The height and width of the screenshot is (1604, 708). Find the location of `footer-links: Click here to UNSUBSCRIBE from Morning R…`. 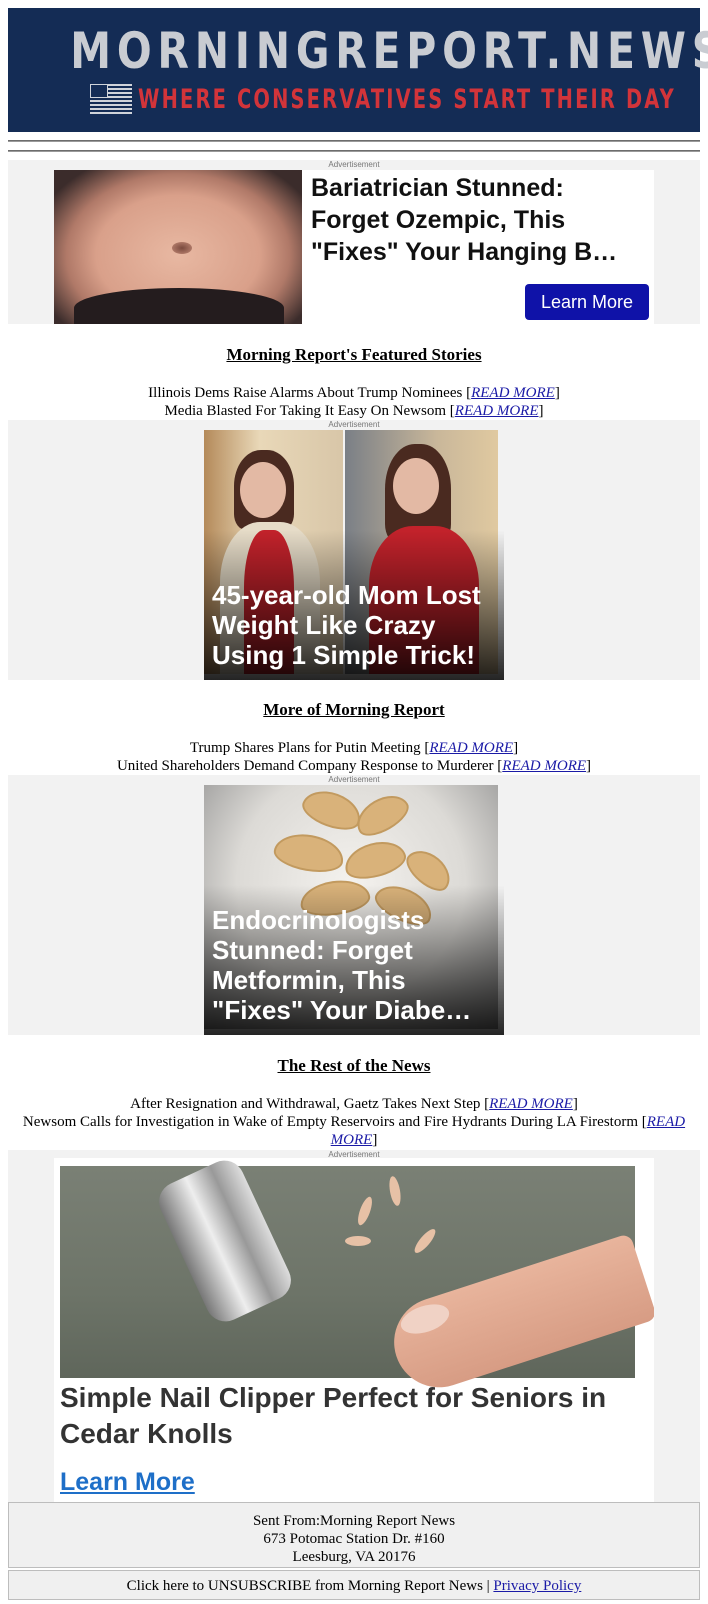

footer-links: Click here to UNSUBSCRIBE from Morning R… is located at coordinates (354, 1585).